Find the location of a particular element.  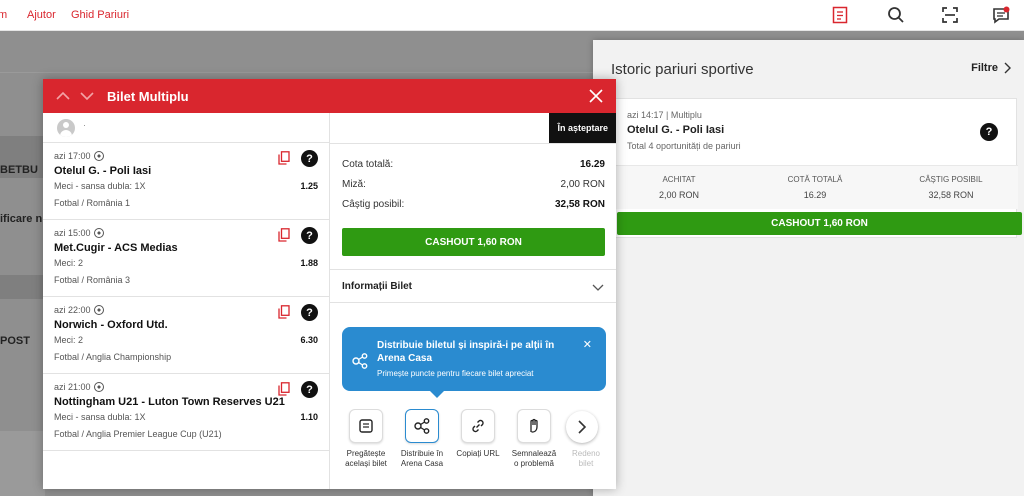

league-name: Fotbal / Anglia Championship is located at coordinates (113, 357).